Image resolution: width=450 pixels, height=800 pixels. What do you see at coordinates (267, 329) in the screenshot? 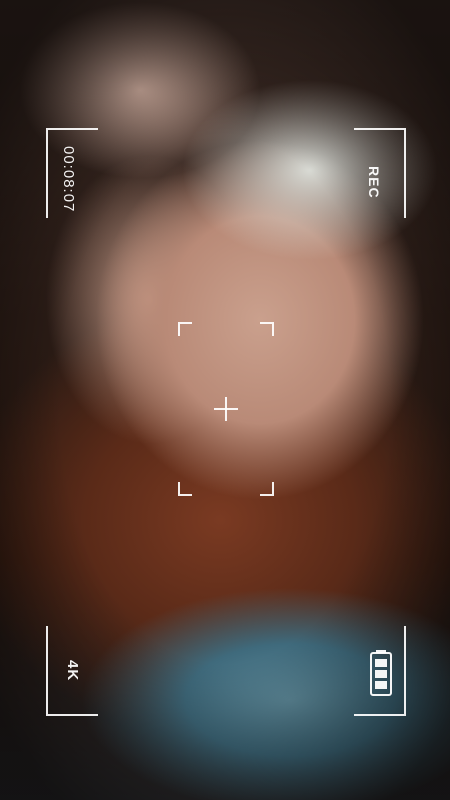
I see `focus-corner-top-right` at bounding box center [267, 329].